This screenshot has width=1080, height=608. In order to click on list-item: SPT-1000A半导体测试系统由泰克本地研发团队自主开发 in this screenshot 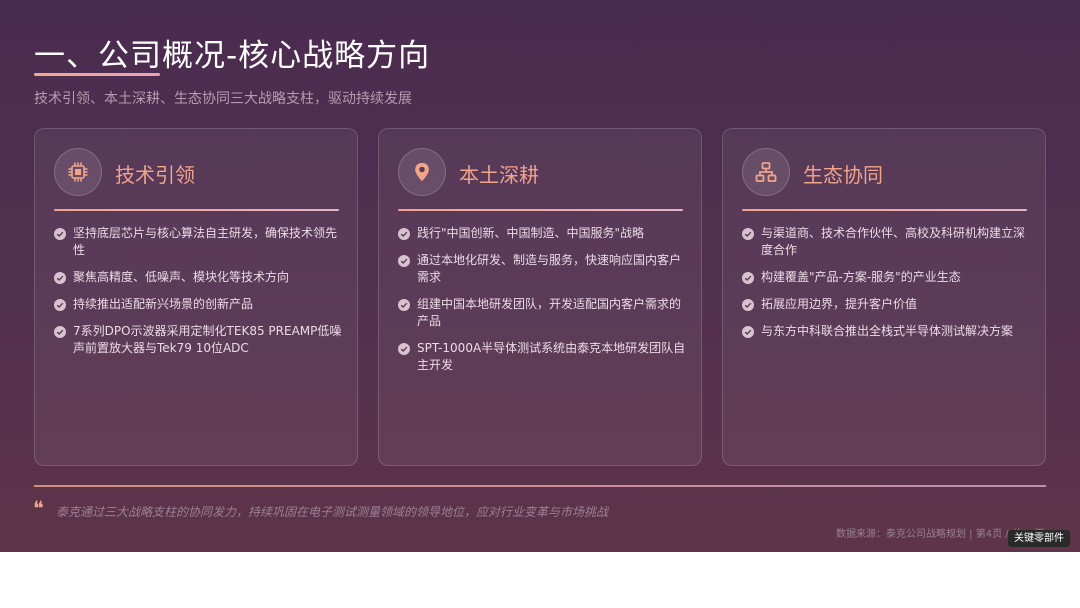, I will do `click(543, 357)`.